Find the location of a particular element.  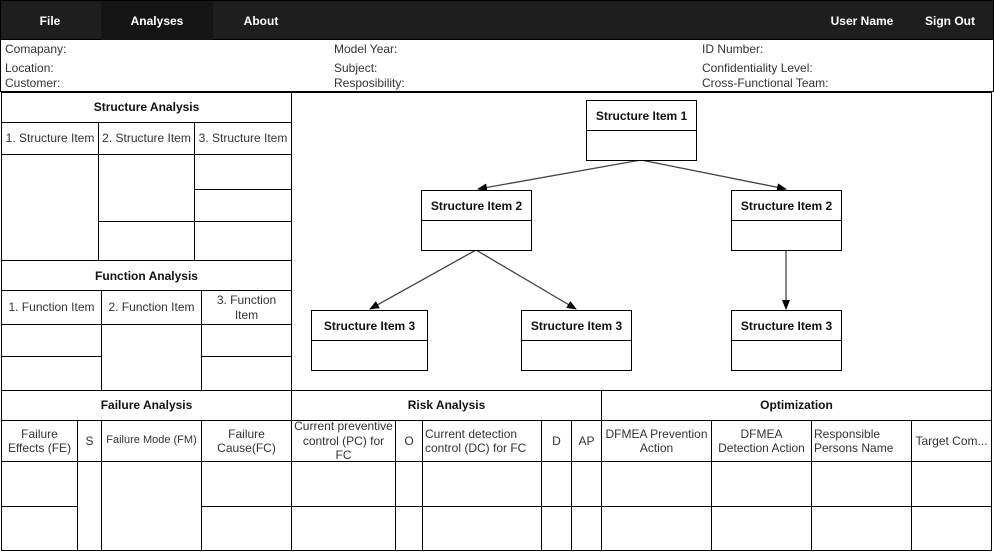

model-year-label: Model Year: is located at coordinates (366, 49).